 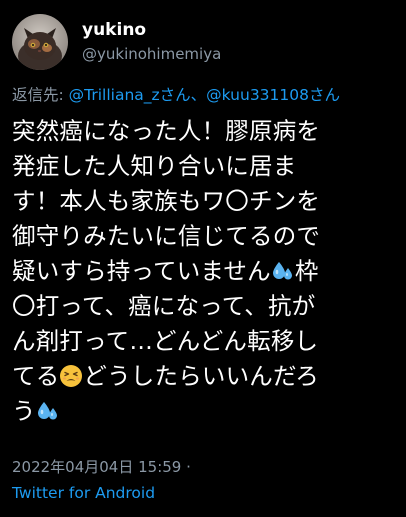 I want to click on tweet-line-1: 突然癌になった人！膠原病を, so click(x=166, y=131).